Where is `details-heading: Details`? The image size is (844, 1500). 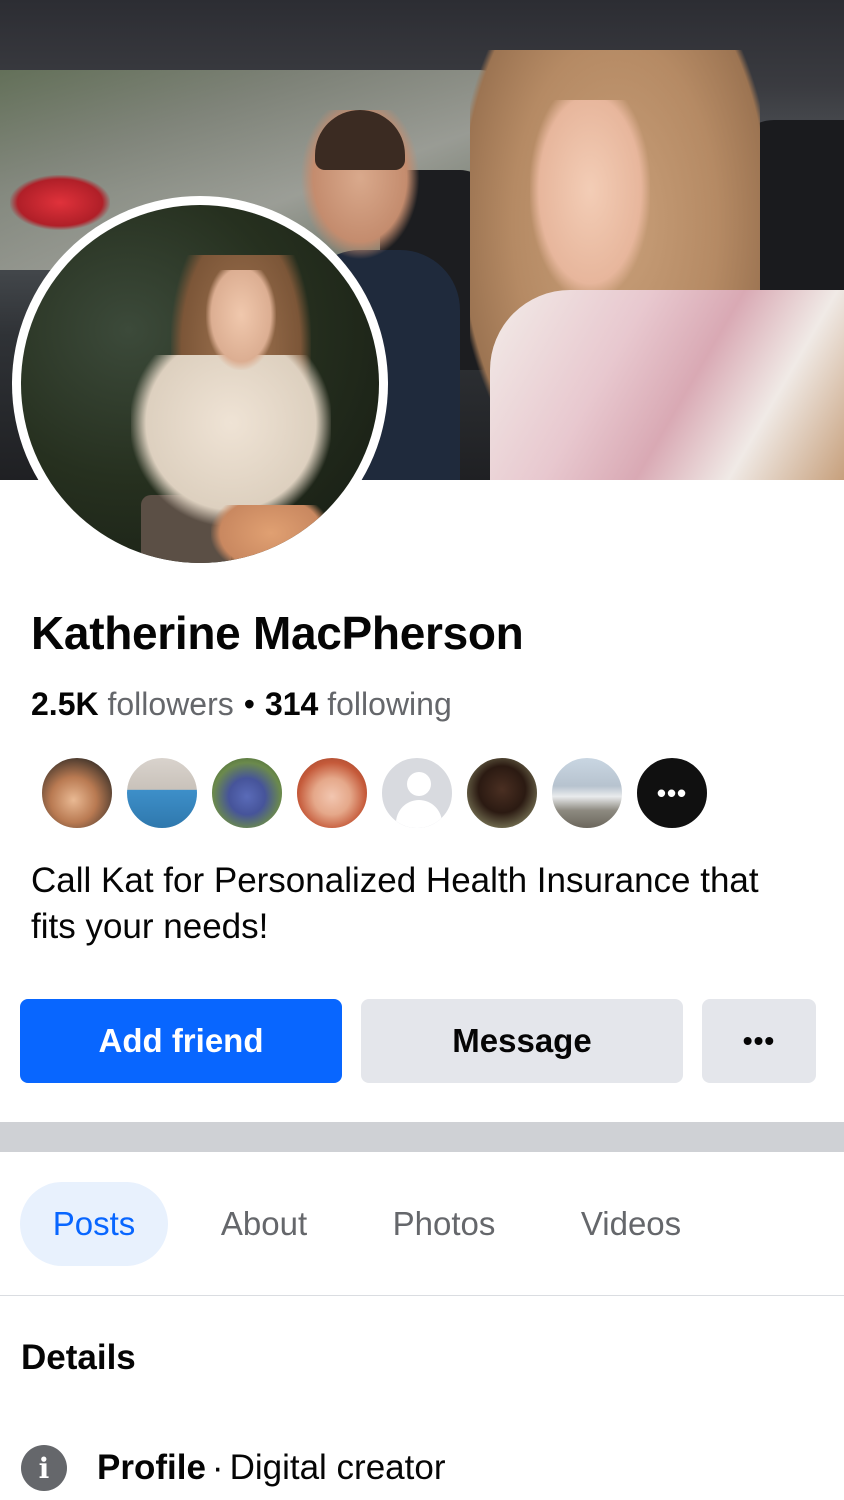 details-heading: Details is located at coordinates (78, 1357).